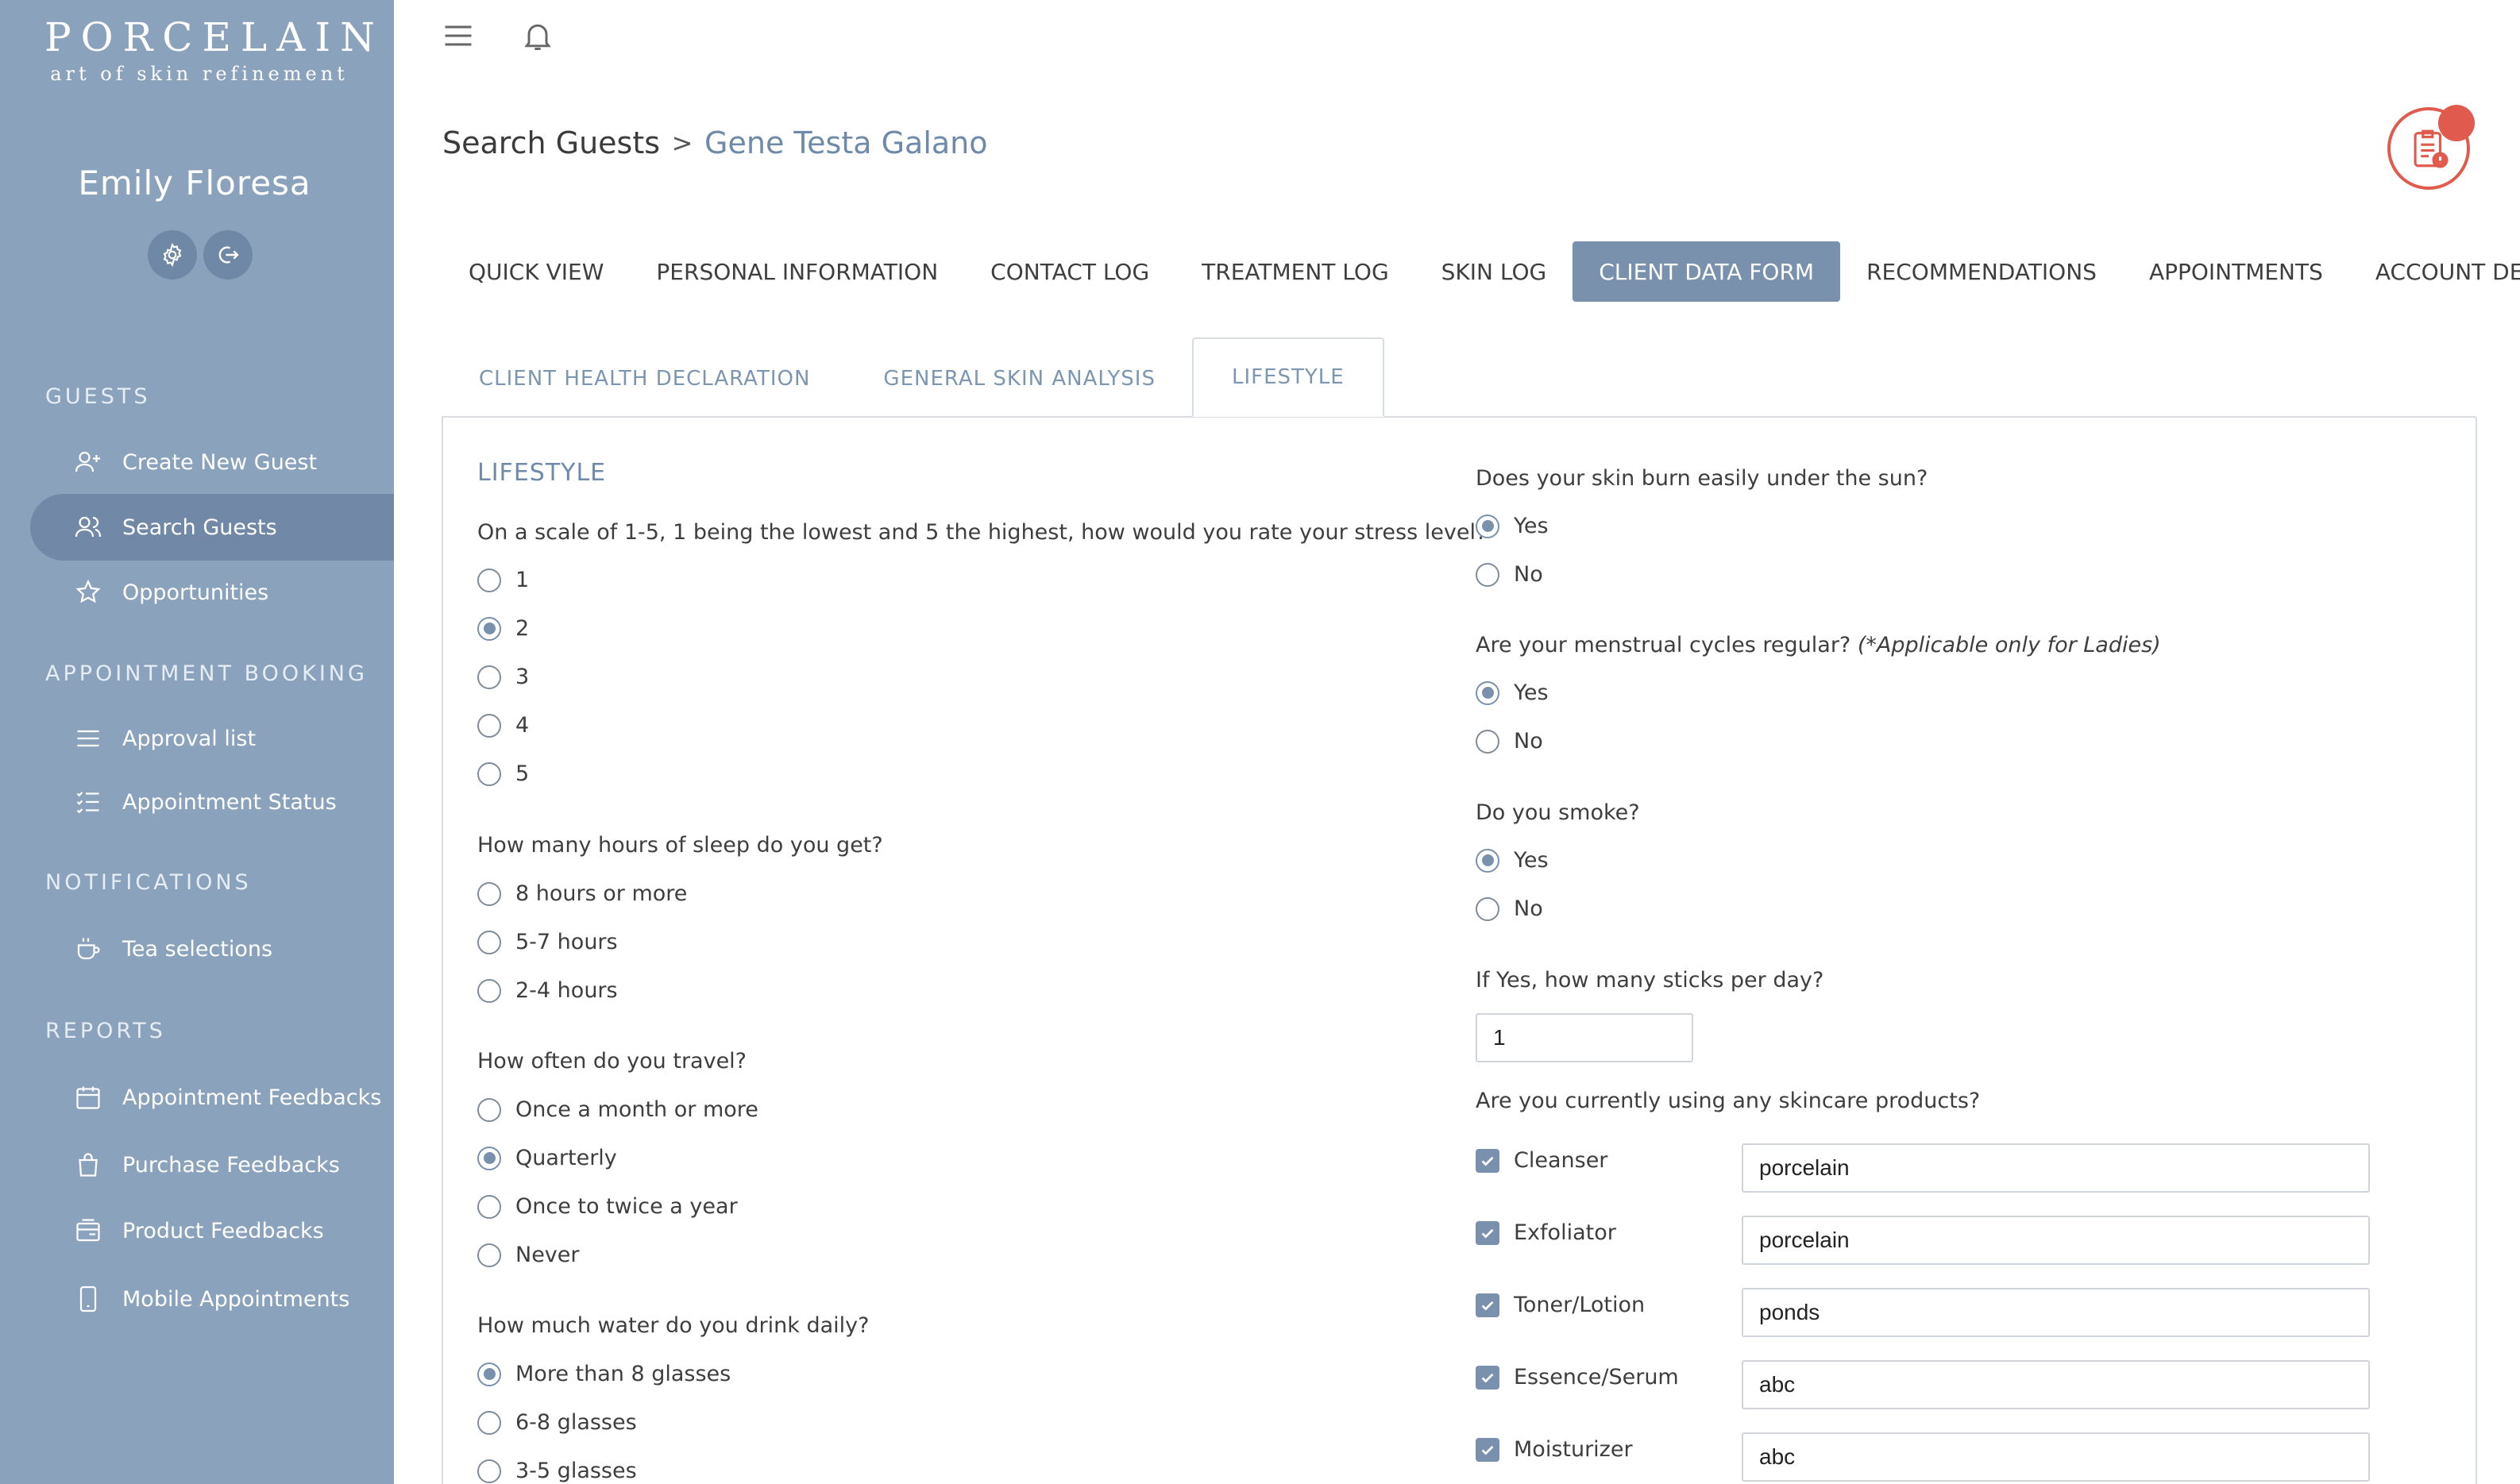 This screenshot has height=1484, width=2520. What do you see at coordinates (503, 677) in the screenshot?
I see `stress-option-3: 3` at bounding box center [503, 677].